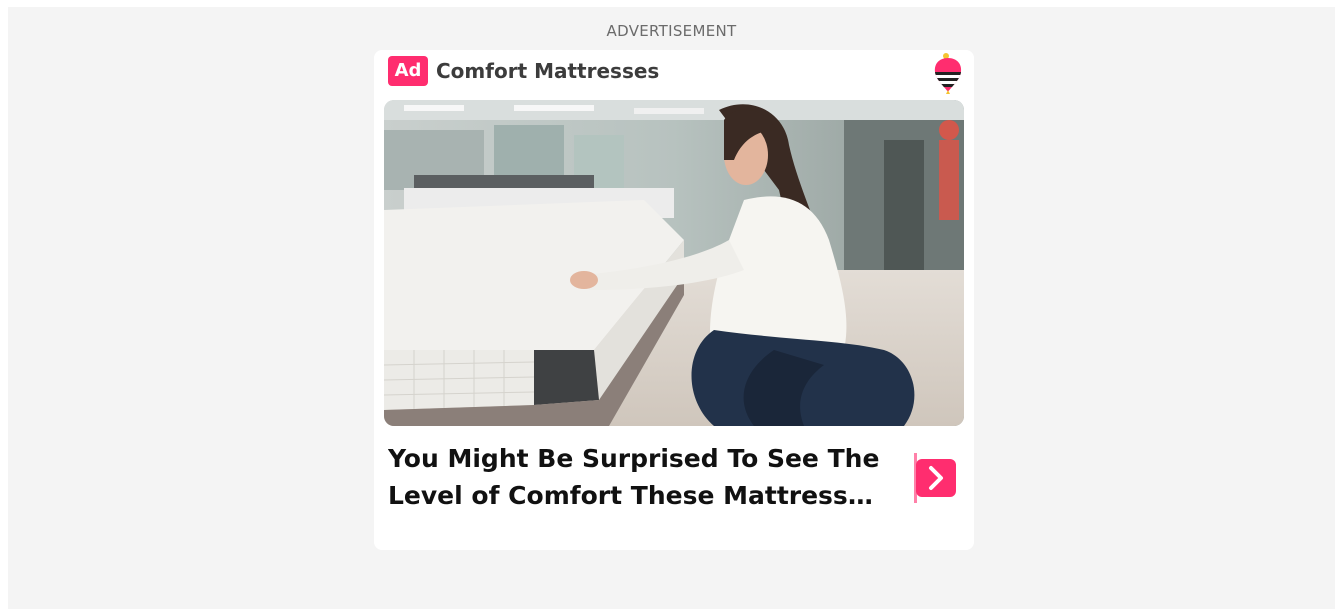 The image size is (1335, 609). I want to click on chevron-right-icon, so click(935, 478).